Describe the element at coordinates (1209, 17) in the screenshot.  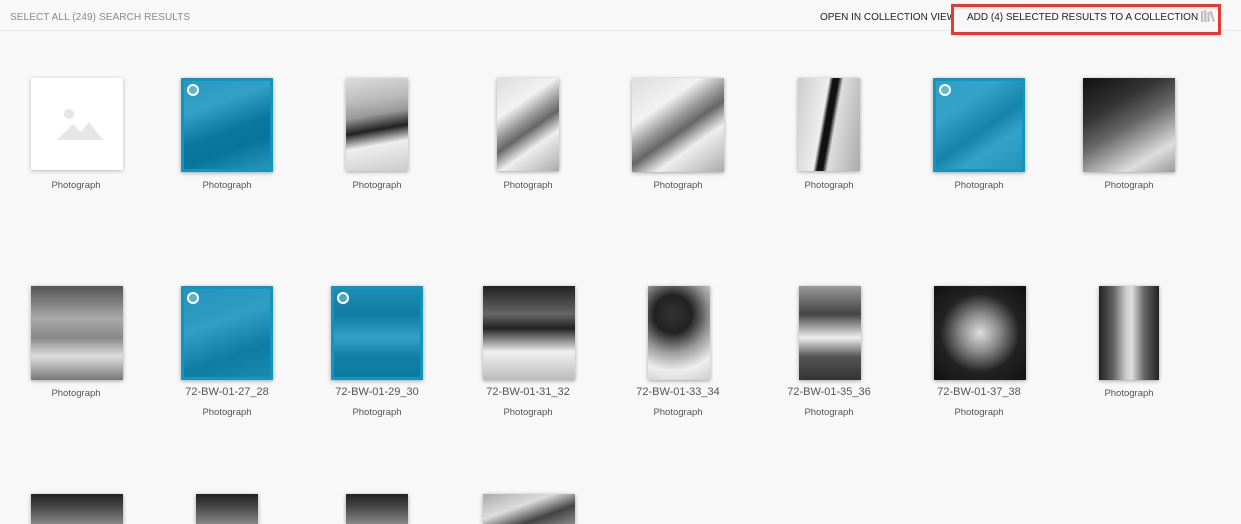
I see `library-books-icon` at that location.